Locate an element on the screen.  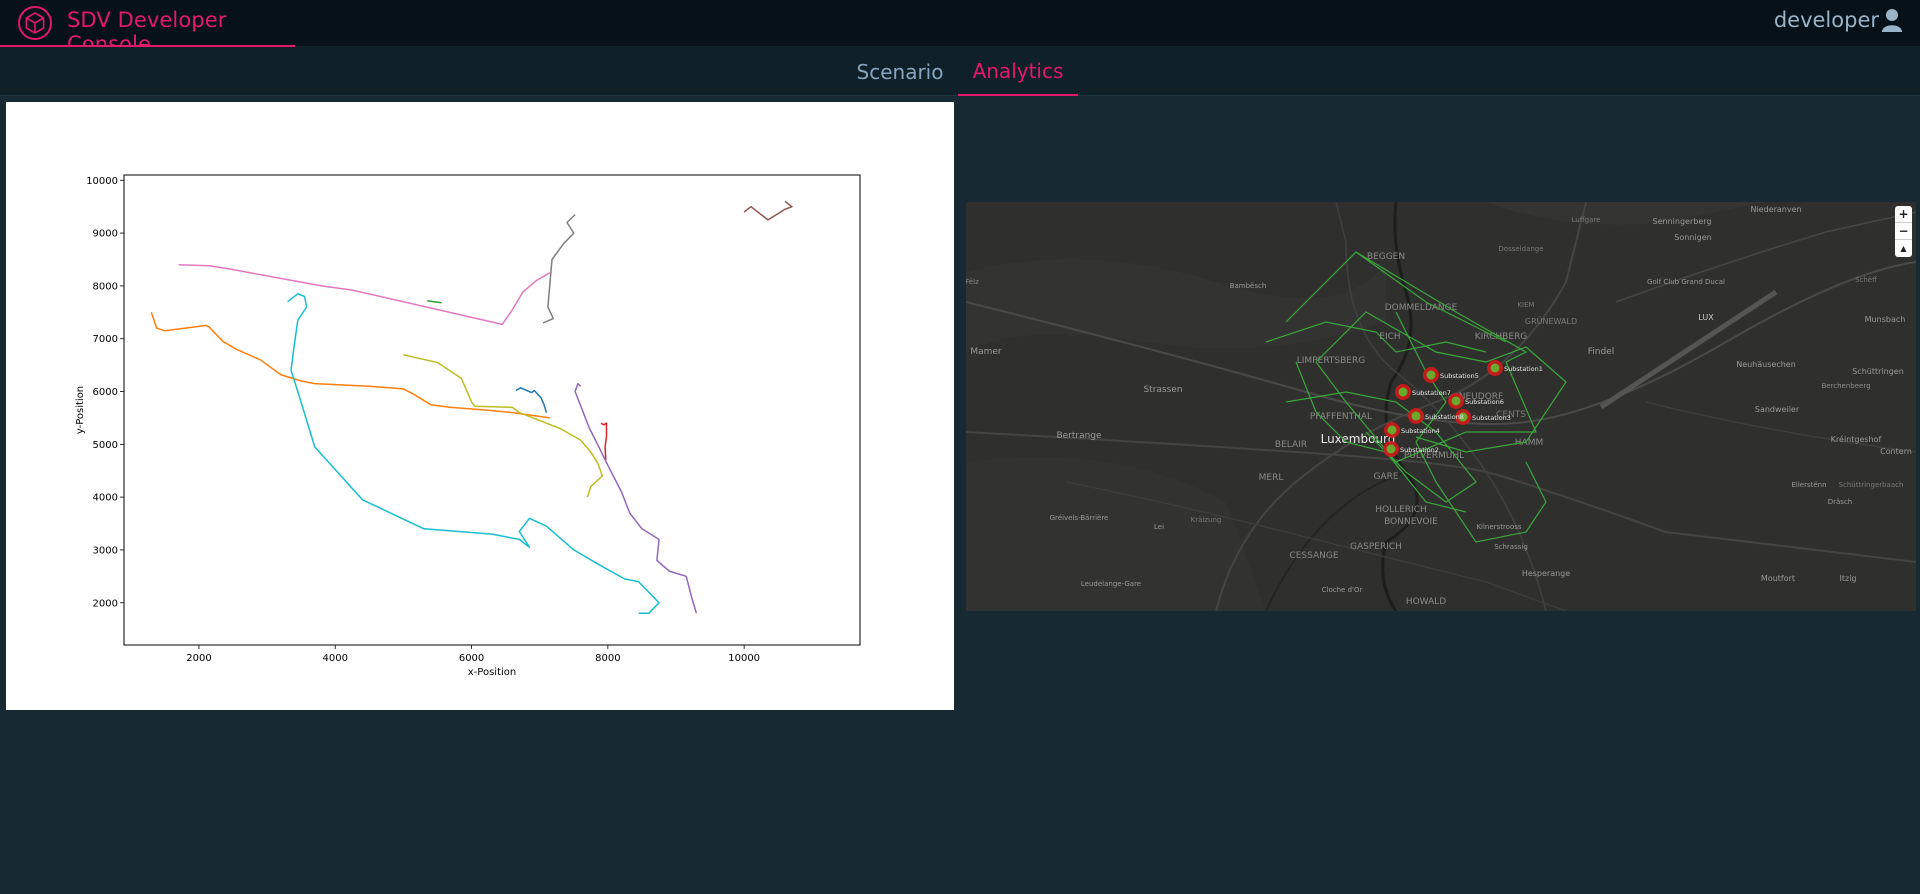
reset-north-button: ▲ is located at coordinates (1903, 248).